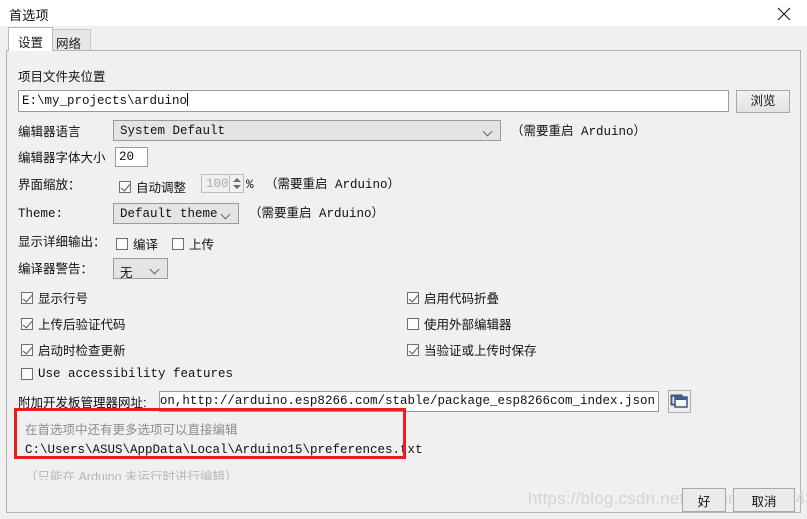 The image size is (807, 519). What do you see at coordinates (62, 242) in the screenshot?
I see `verbose-output-label: 显示详细输出：` at bounding box center [62, 242].